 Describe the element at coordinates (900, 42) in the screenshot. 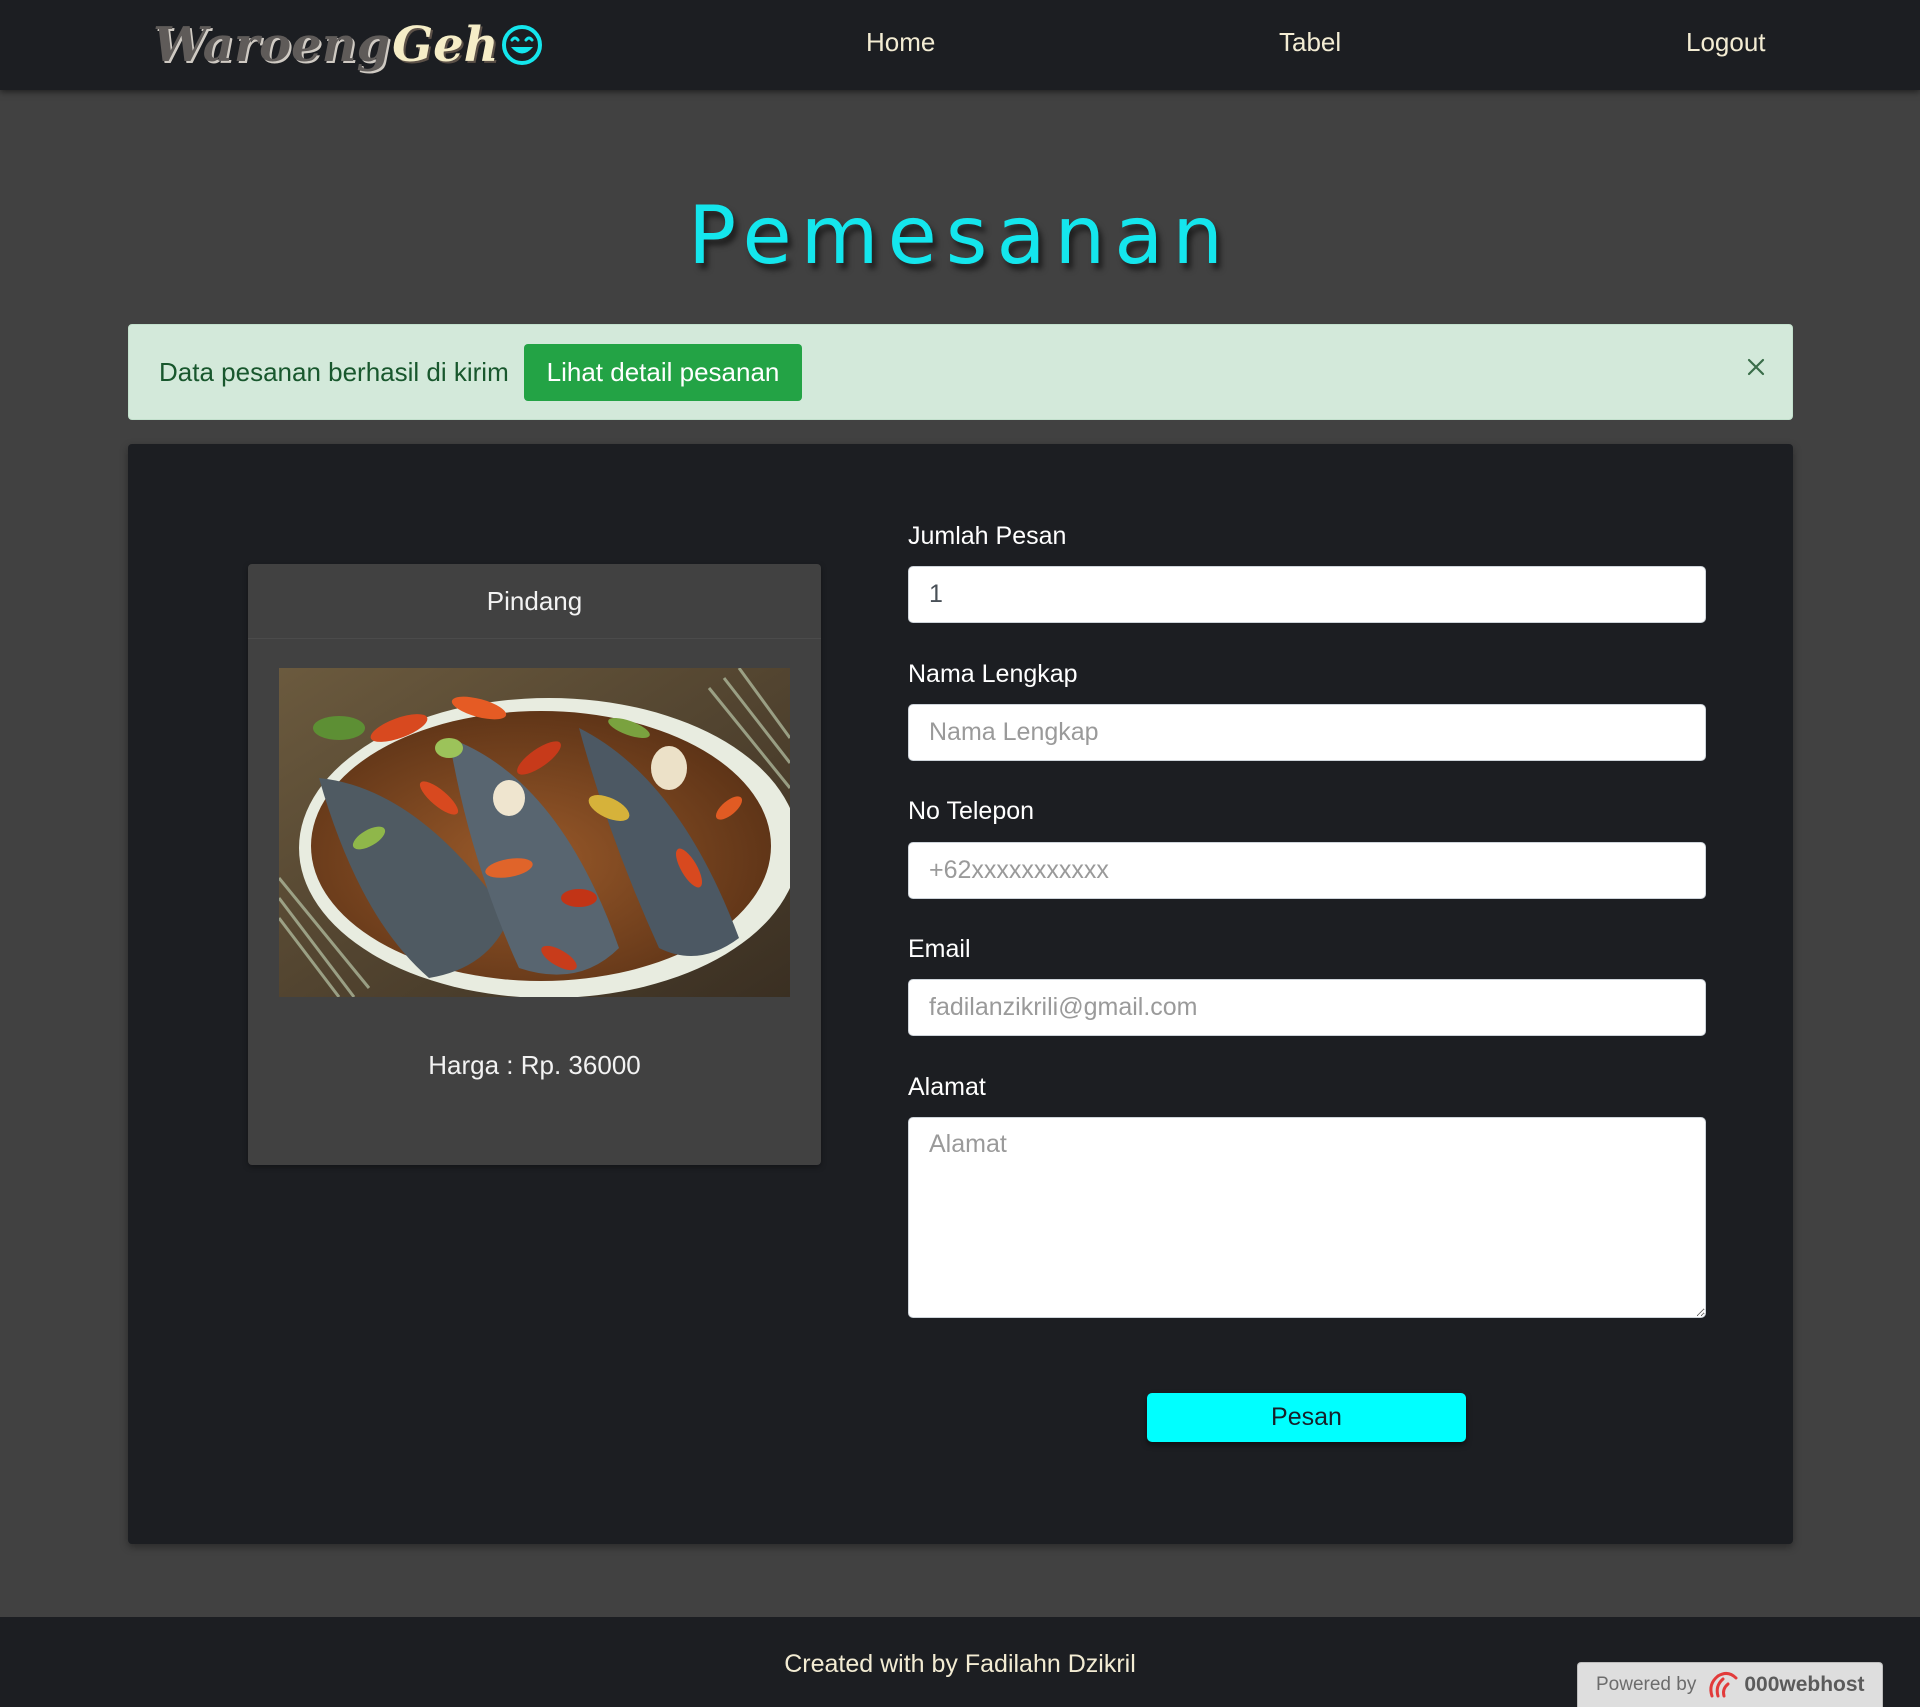

I see `nav-link-home: Home` at that location.